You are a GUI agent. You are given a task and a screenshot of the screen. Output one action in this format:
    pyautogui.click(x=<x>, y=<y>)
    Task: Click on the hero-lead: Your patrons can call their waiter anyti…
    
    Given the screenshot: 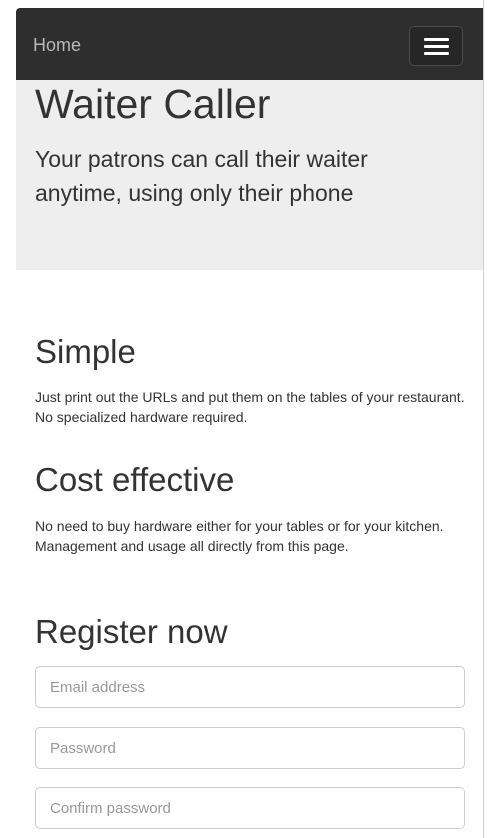 What is the action you would take?
    pyautogui.click(x=201, y=176)
    